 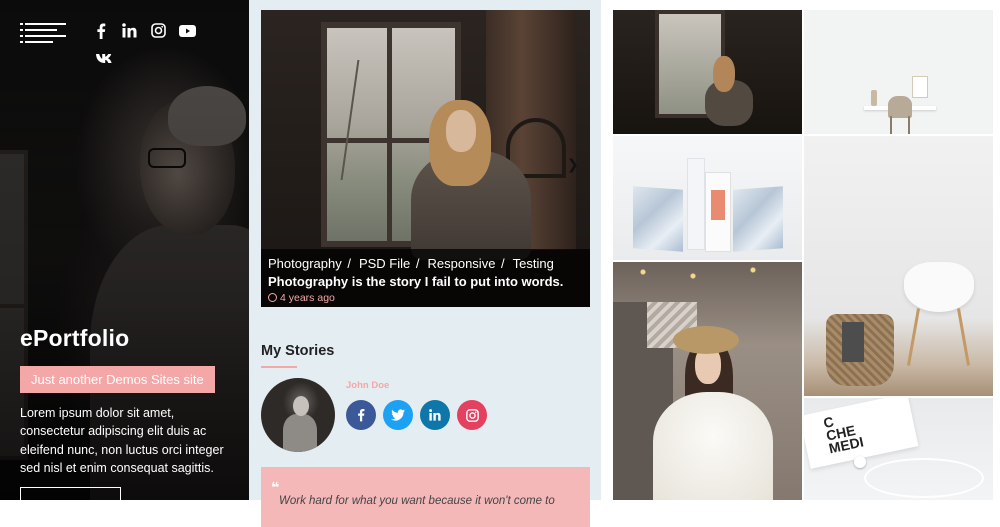 I want to click on social-links, so click(x=144, y=30).